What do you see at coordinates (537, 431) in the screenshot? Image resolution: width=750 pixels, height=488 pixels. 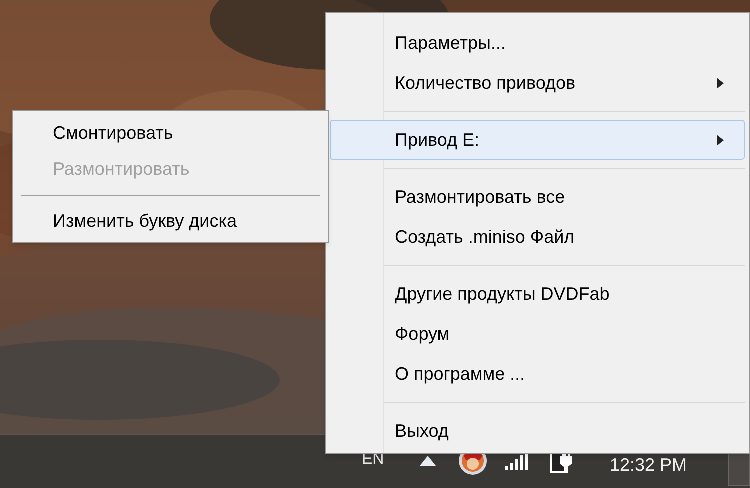 I see `menu-item: Выход` at bounding box center [537, 431].